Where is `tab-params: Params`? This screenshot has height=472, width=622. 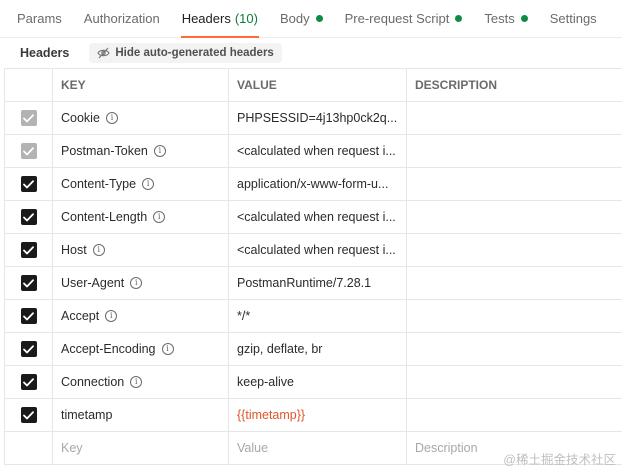
tab-params: Params is located at coordinates (39, 18).